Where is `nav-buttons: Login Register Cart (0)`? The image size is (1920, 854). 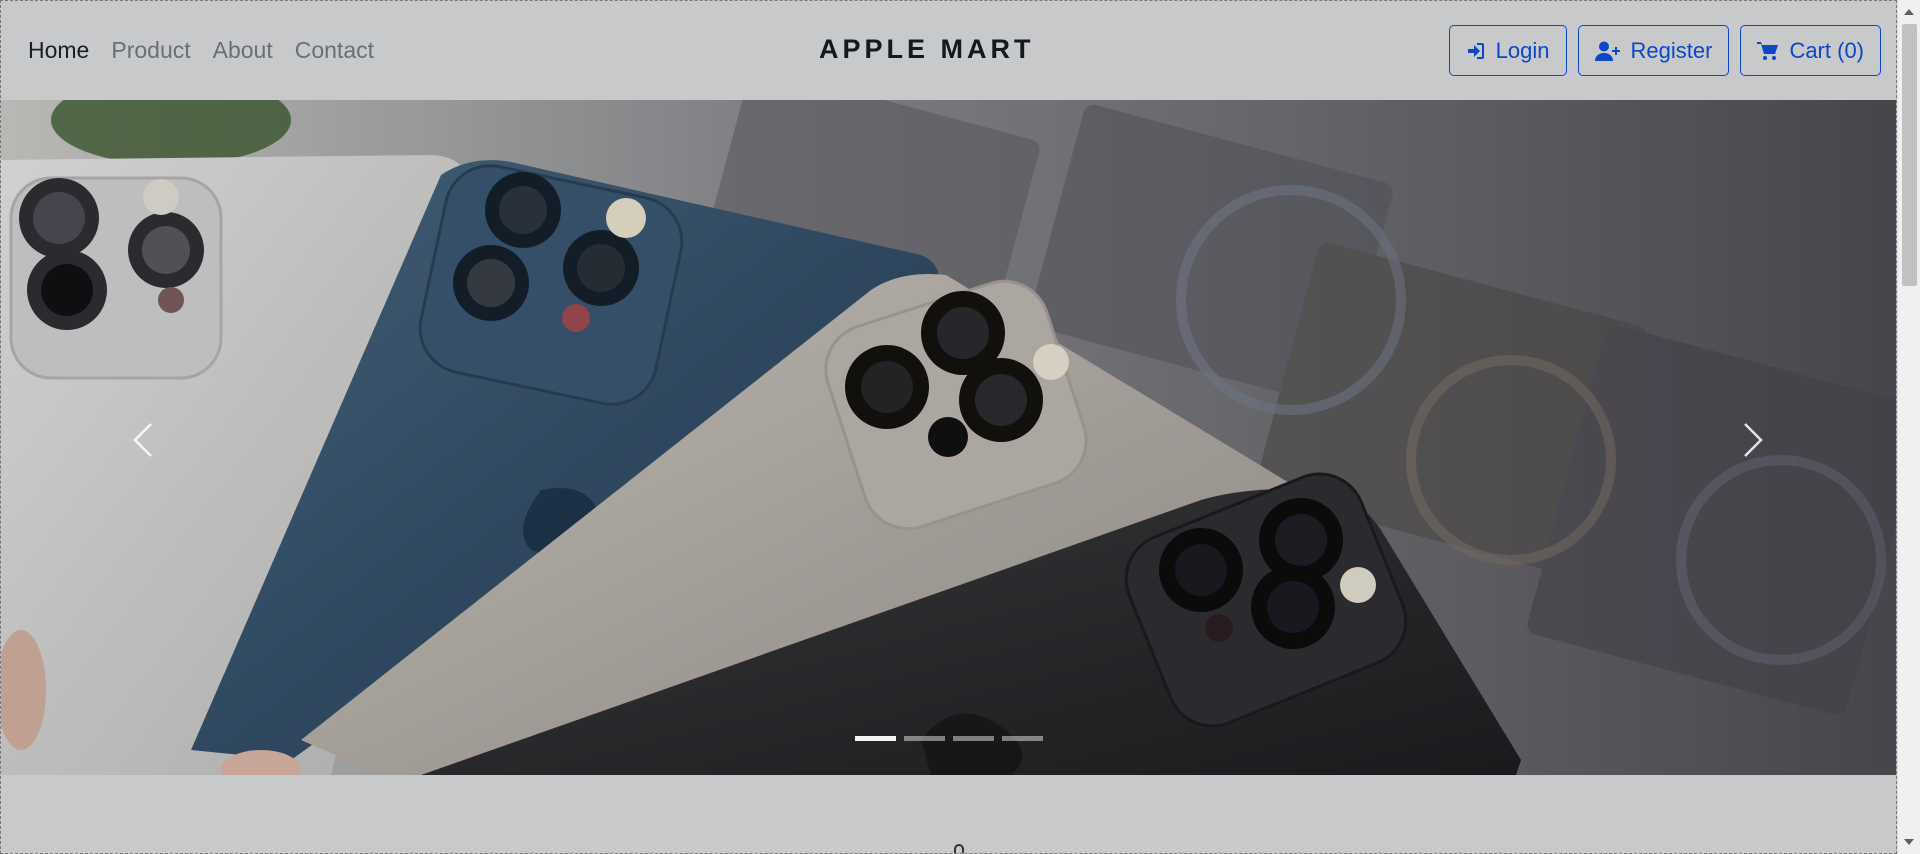 nav-buttons: Login Register Cart (0) is located at coordinates (1664, 50).